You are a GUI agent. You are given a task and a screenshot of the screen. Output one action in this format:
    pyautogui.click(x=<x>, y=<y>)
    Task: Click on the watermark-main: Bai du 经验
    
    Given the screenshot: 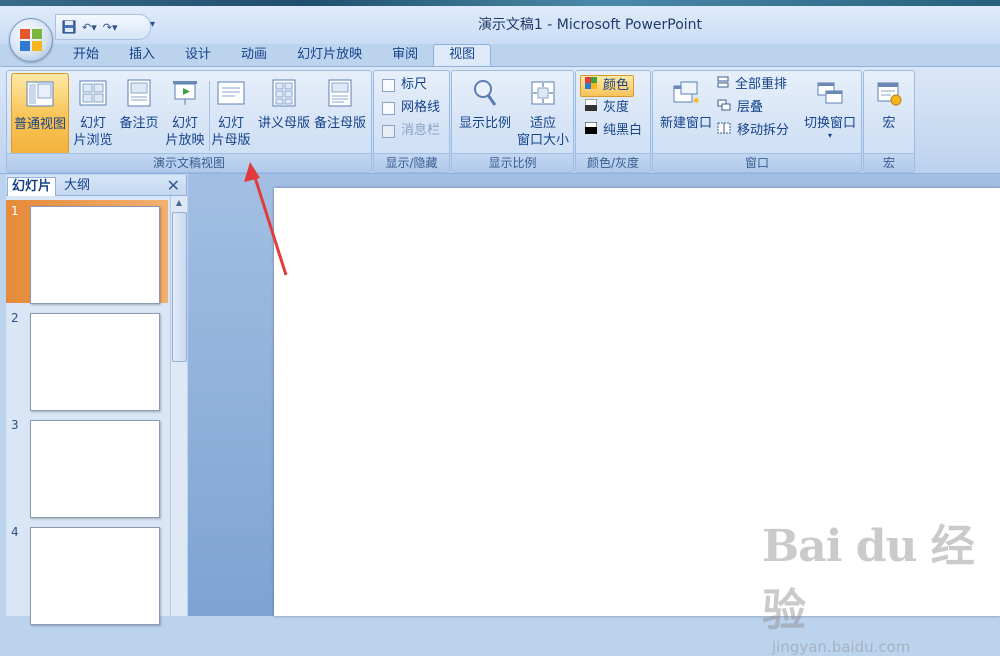 What is the action you would take?
    pyautogui.click(x=868, y=578)
    